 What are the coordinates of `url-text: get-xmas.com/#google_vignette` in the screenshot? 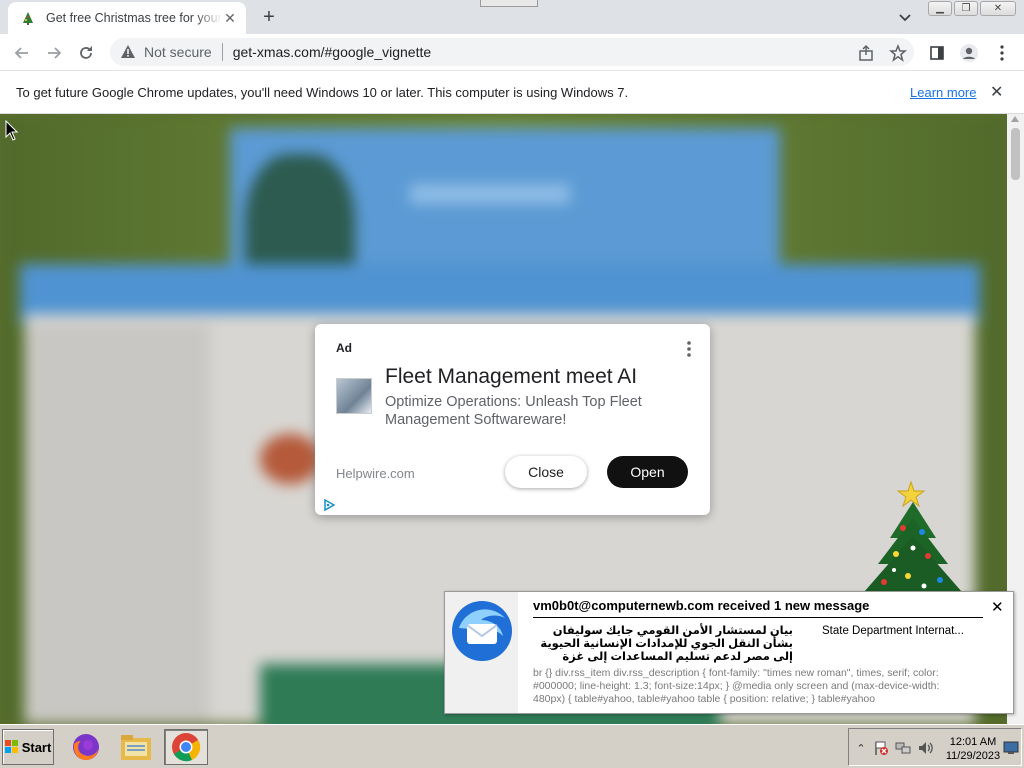 It's located at (332, 52).